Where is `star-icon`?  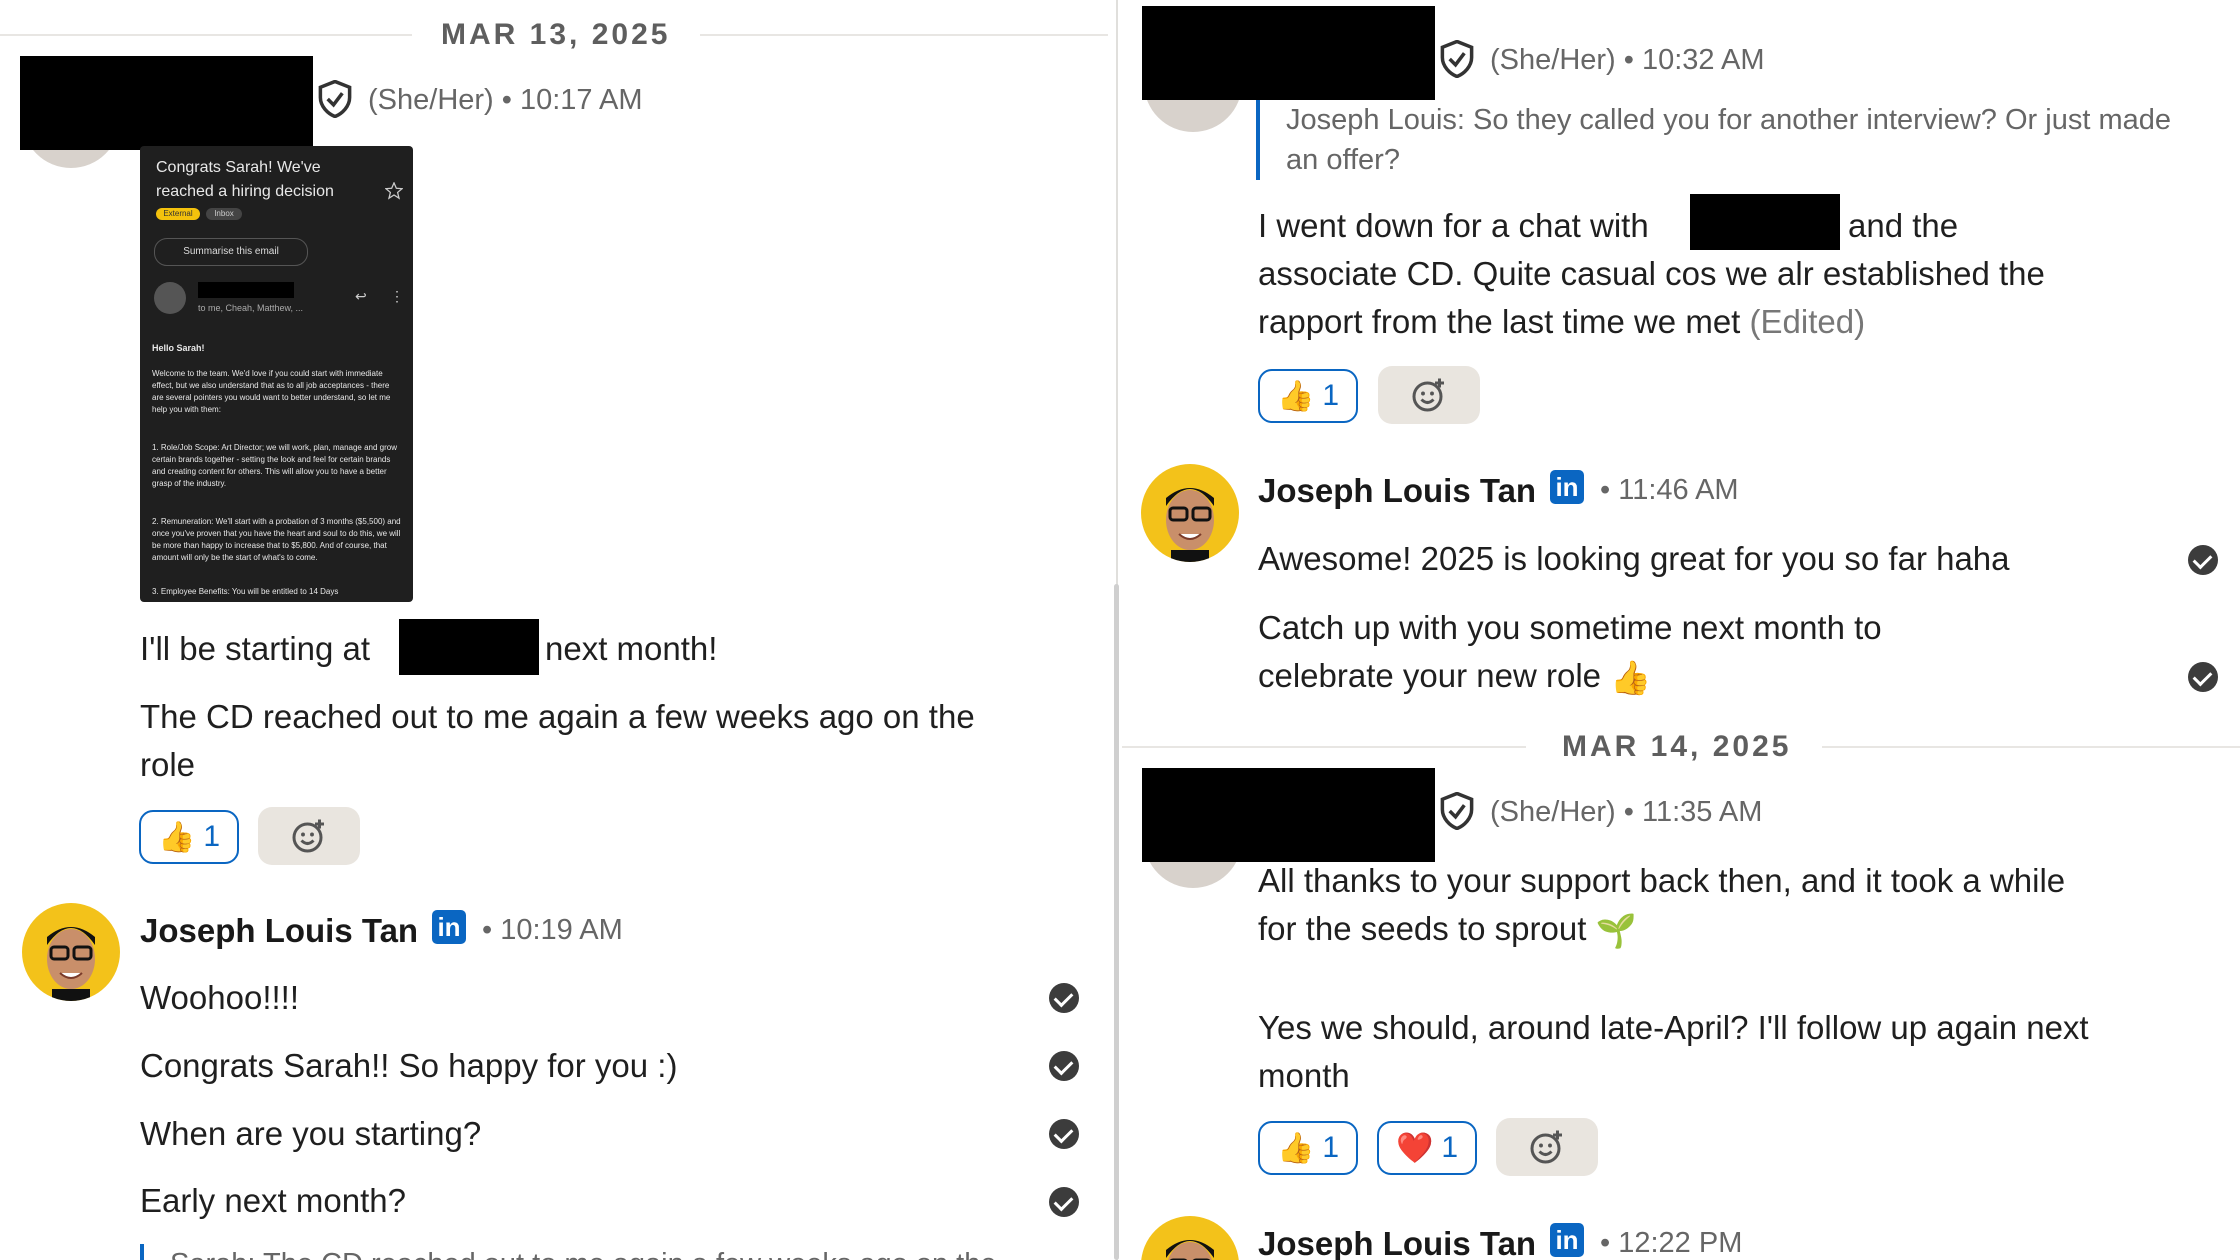
star-icon is located at coordinates (394, 191).